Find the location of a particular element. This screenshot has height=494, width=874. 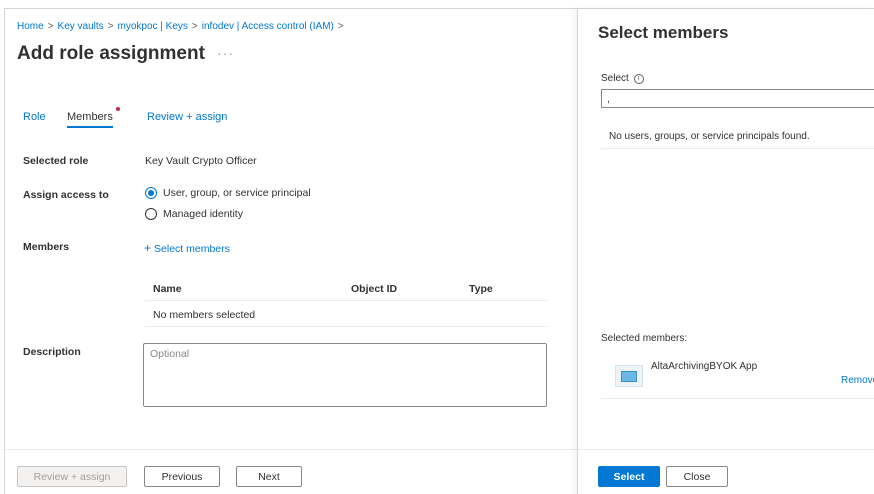

select-members-text: Select members is located at coordinates (192, 249).